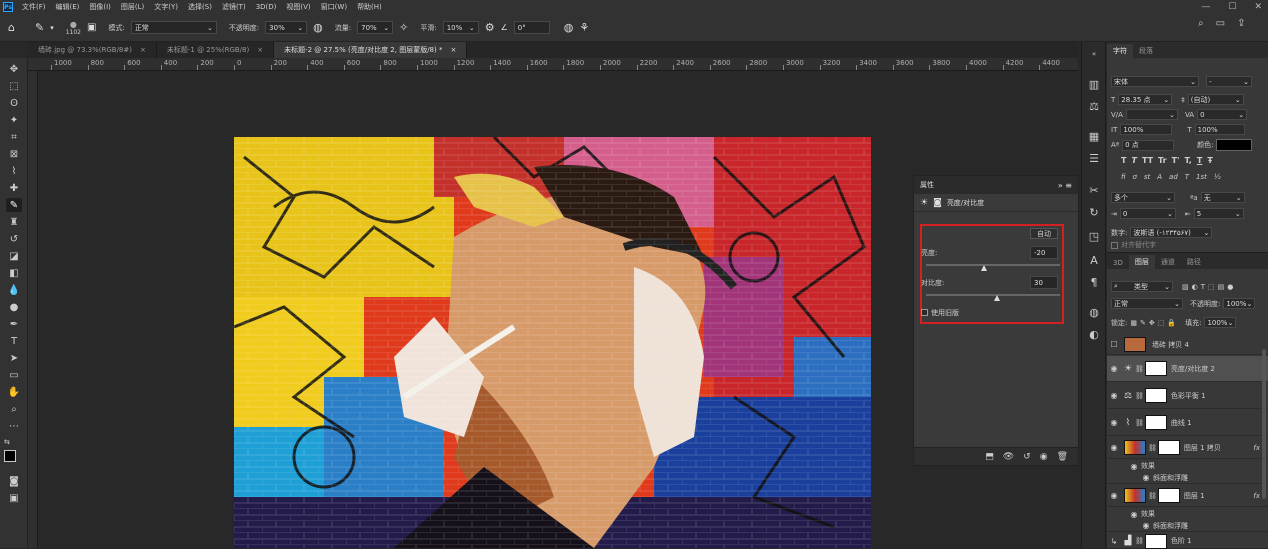  I want to click on brush-tool-icon: ✎, so click(39, 27).